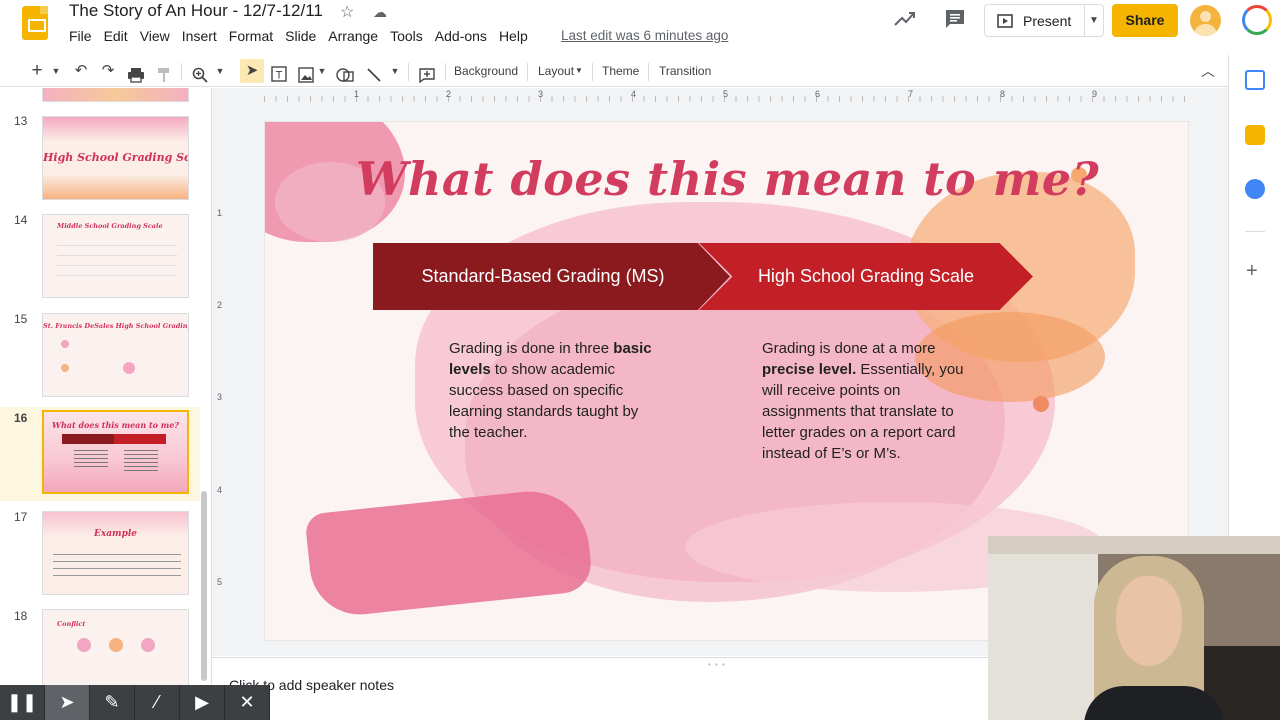 The image size is (1280, 720). I want to click on present-options-dropdown: ▼, so click(1094, 20).